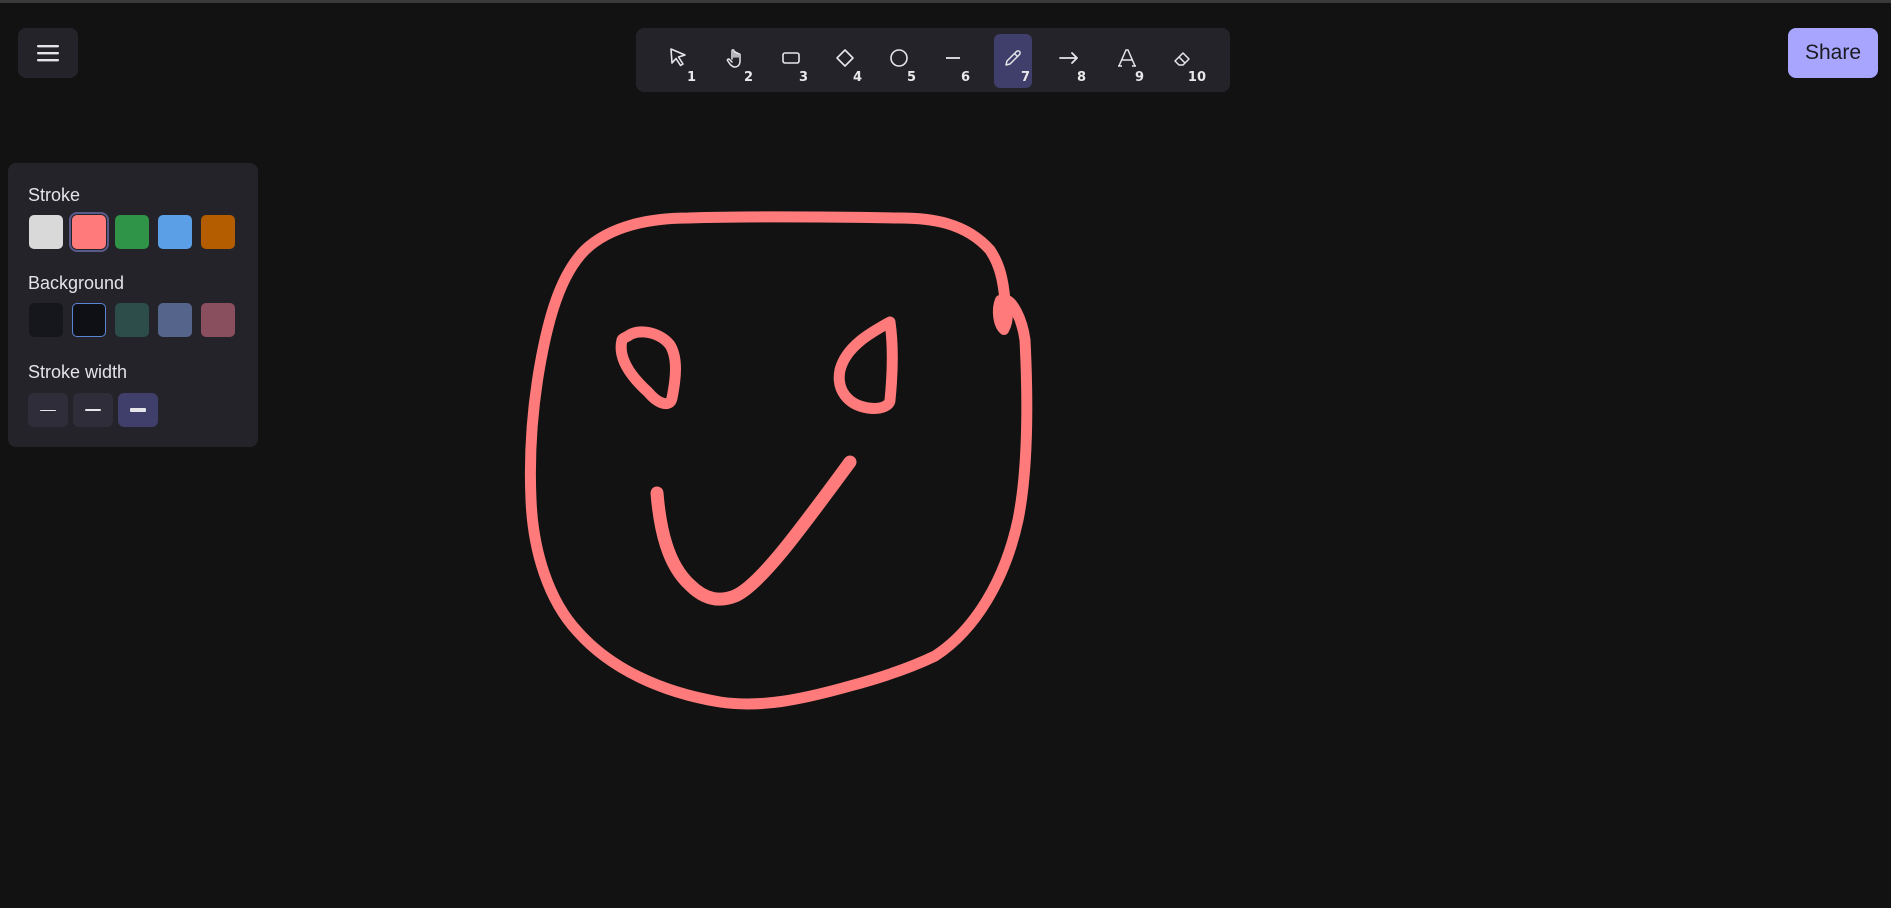 Image resolution: width=1891 pixels, height=908 pixels. Describe the element at coordinates (911, 77) in the screenshot. I see `tool-shortcut: 5` at that location.